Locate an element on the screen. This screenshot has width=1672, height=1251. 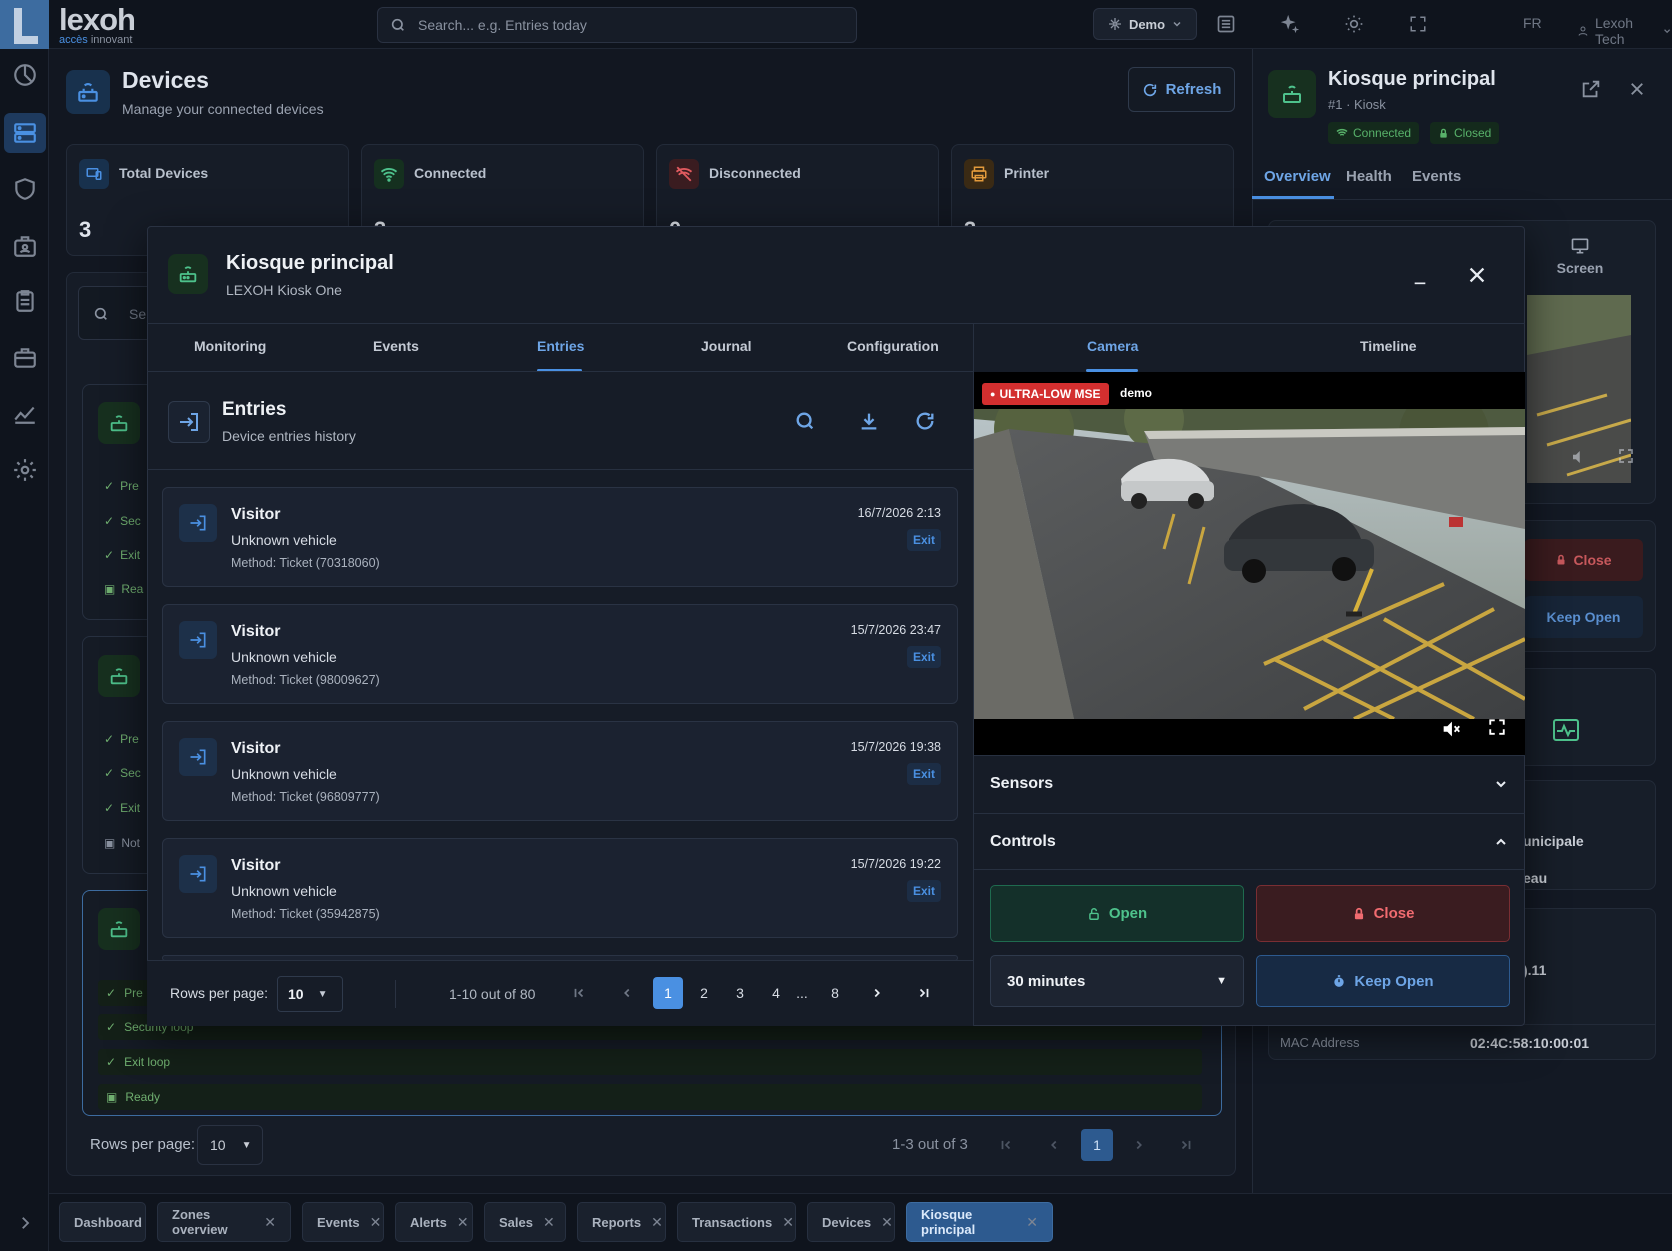
download-icon is located at coordinates (870, 422).